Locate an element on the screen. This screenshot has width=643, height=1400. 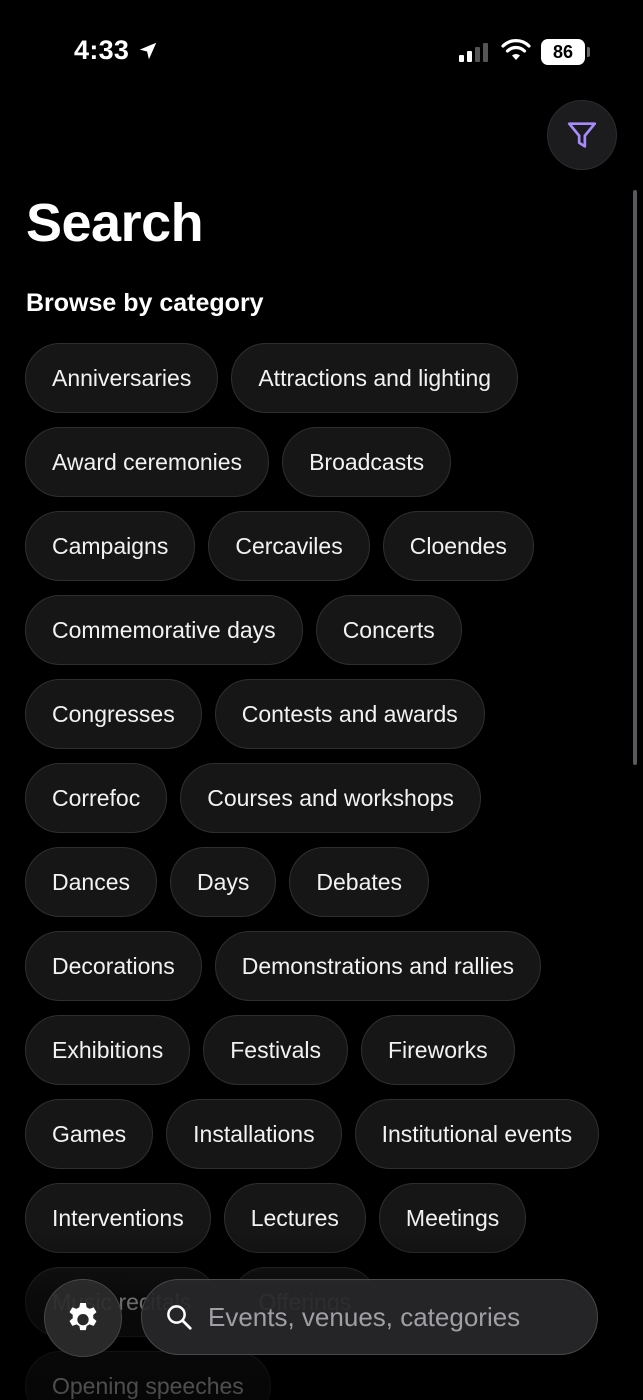
battery-level: 86 is located at coordinates (563, 51).